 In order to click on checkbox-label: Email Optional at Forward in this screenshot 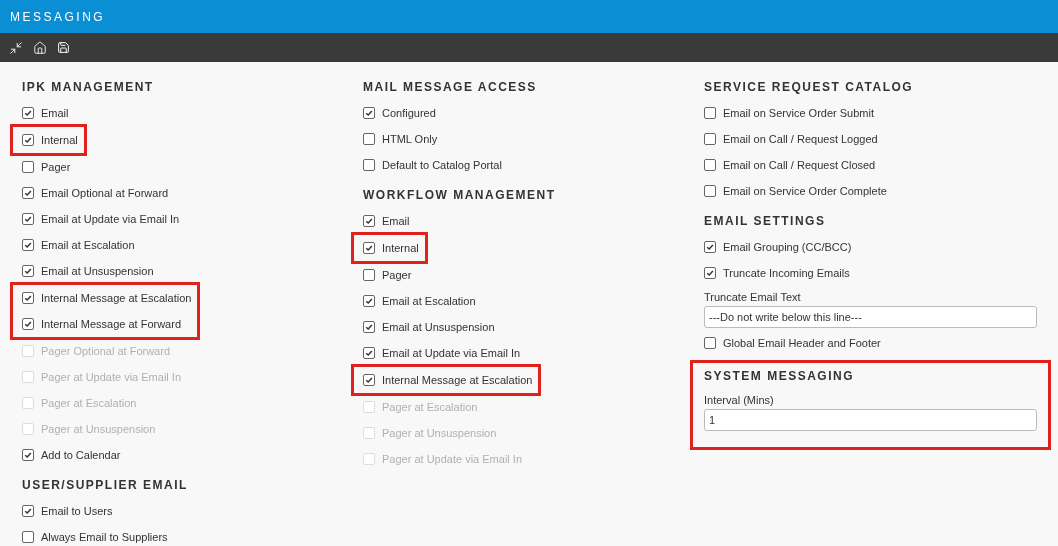, I will do `click(105, 193)`.